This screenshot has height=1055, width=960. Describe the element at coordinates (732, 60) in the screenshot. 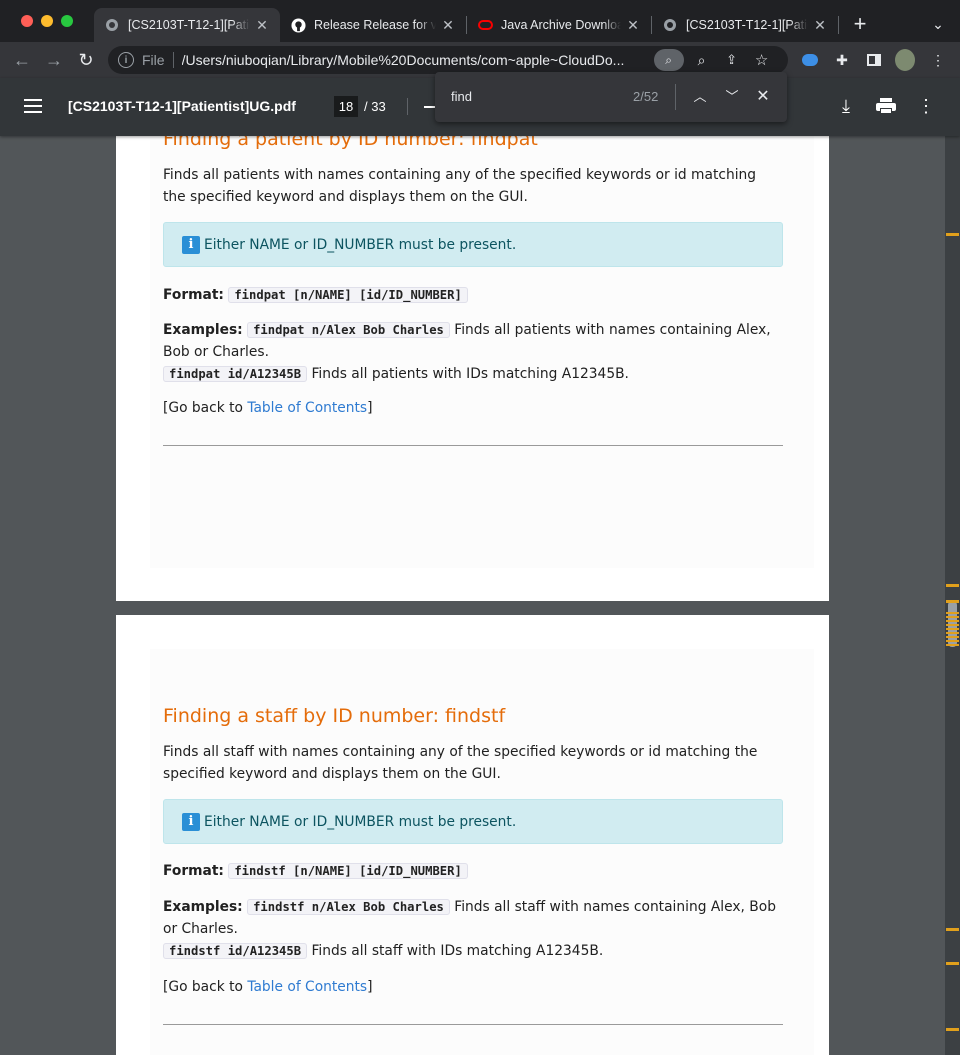

I see `share-icon: ⇪` at that location.